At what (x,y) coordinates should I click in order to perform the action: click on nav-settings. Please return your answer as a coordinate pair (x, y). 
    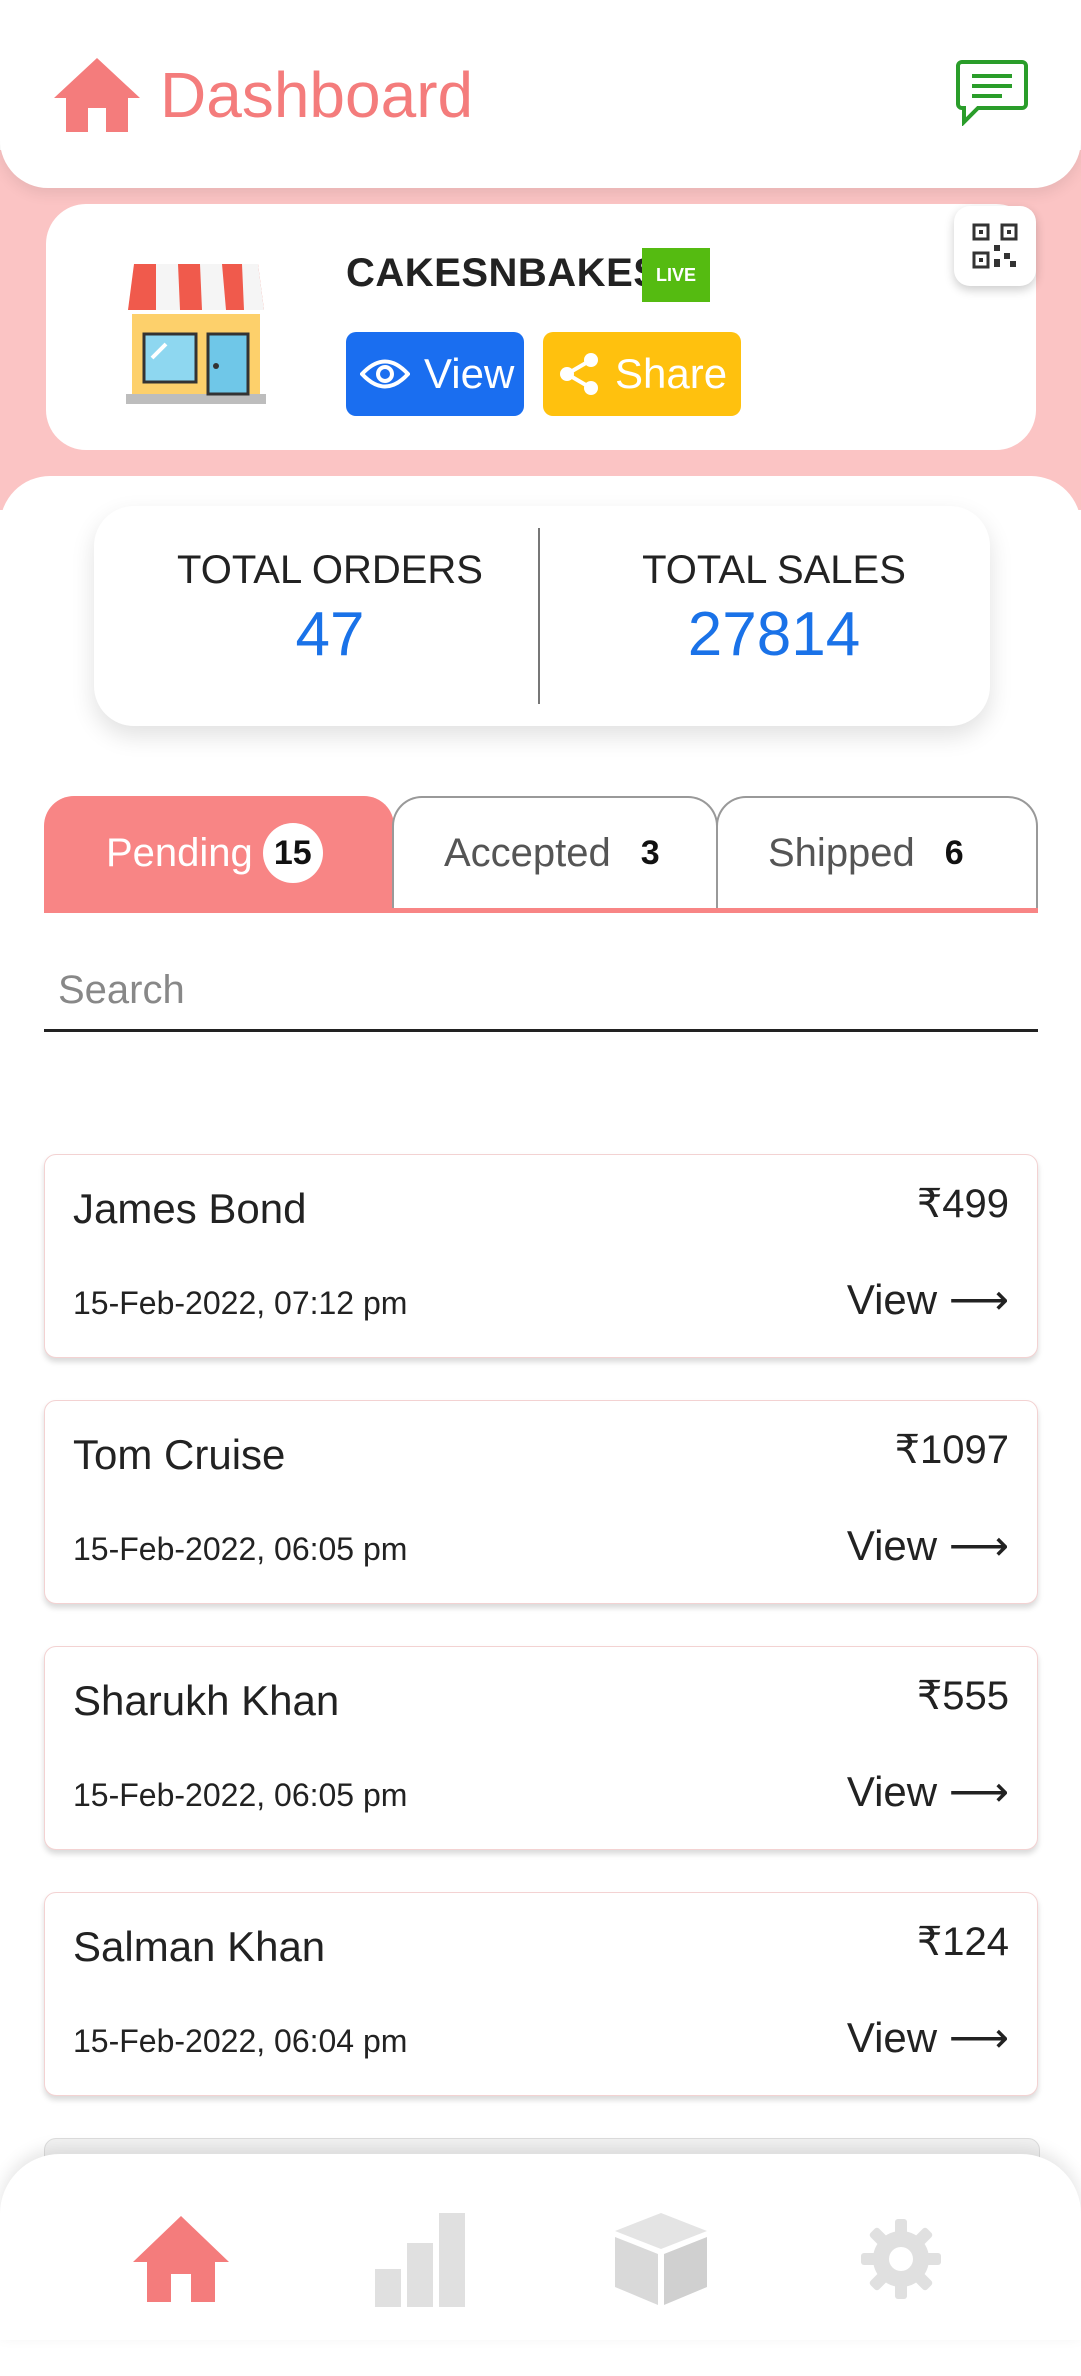
    Looking at the image, I should click on (901, 2259).